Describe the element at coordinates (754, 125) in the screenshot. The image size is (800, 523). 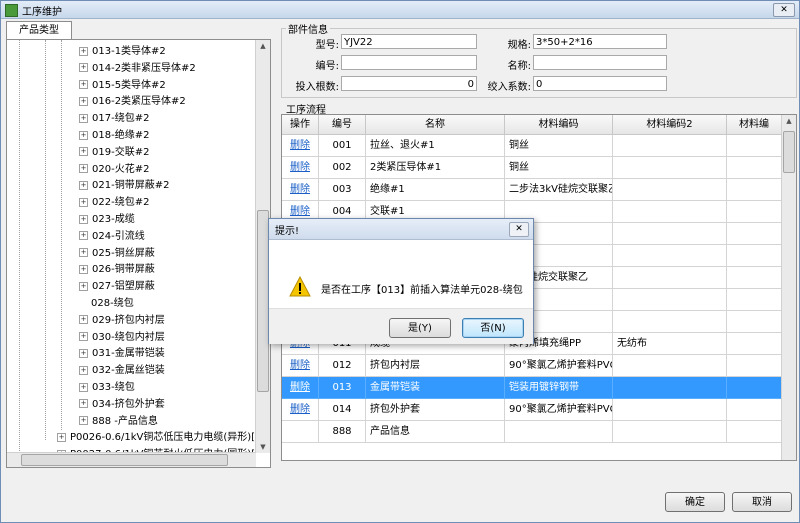
I see `column-header: 材料编` at that location.